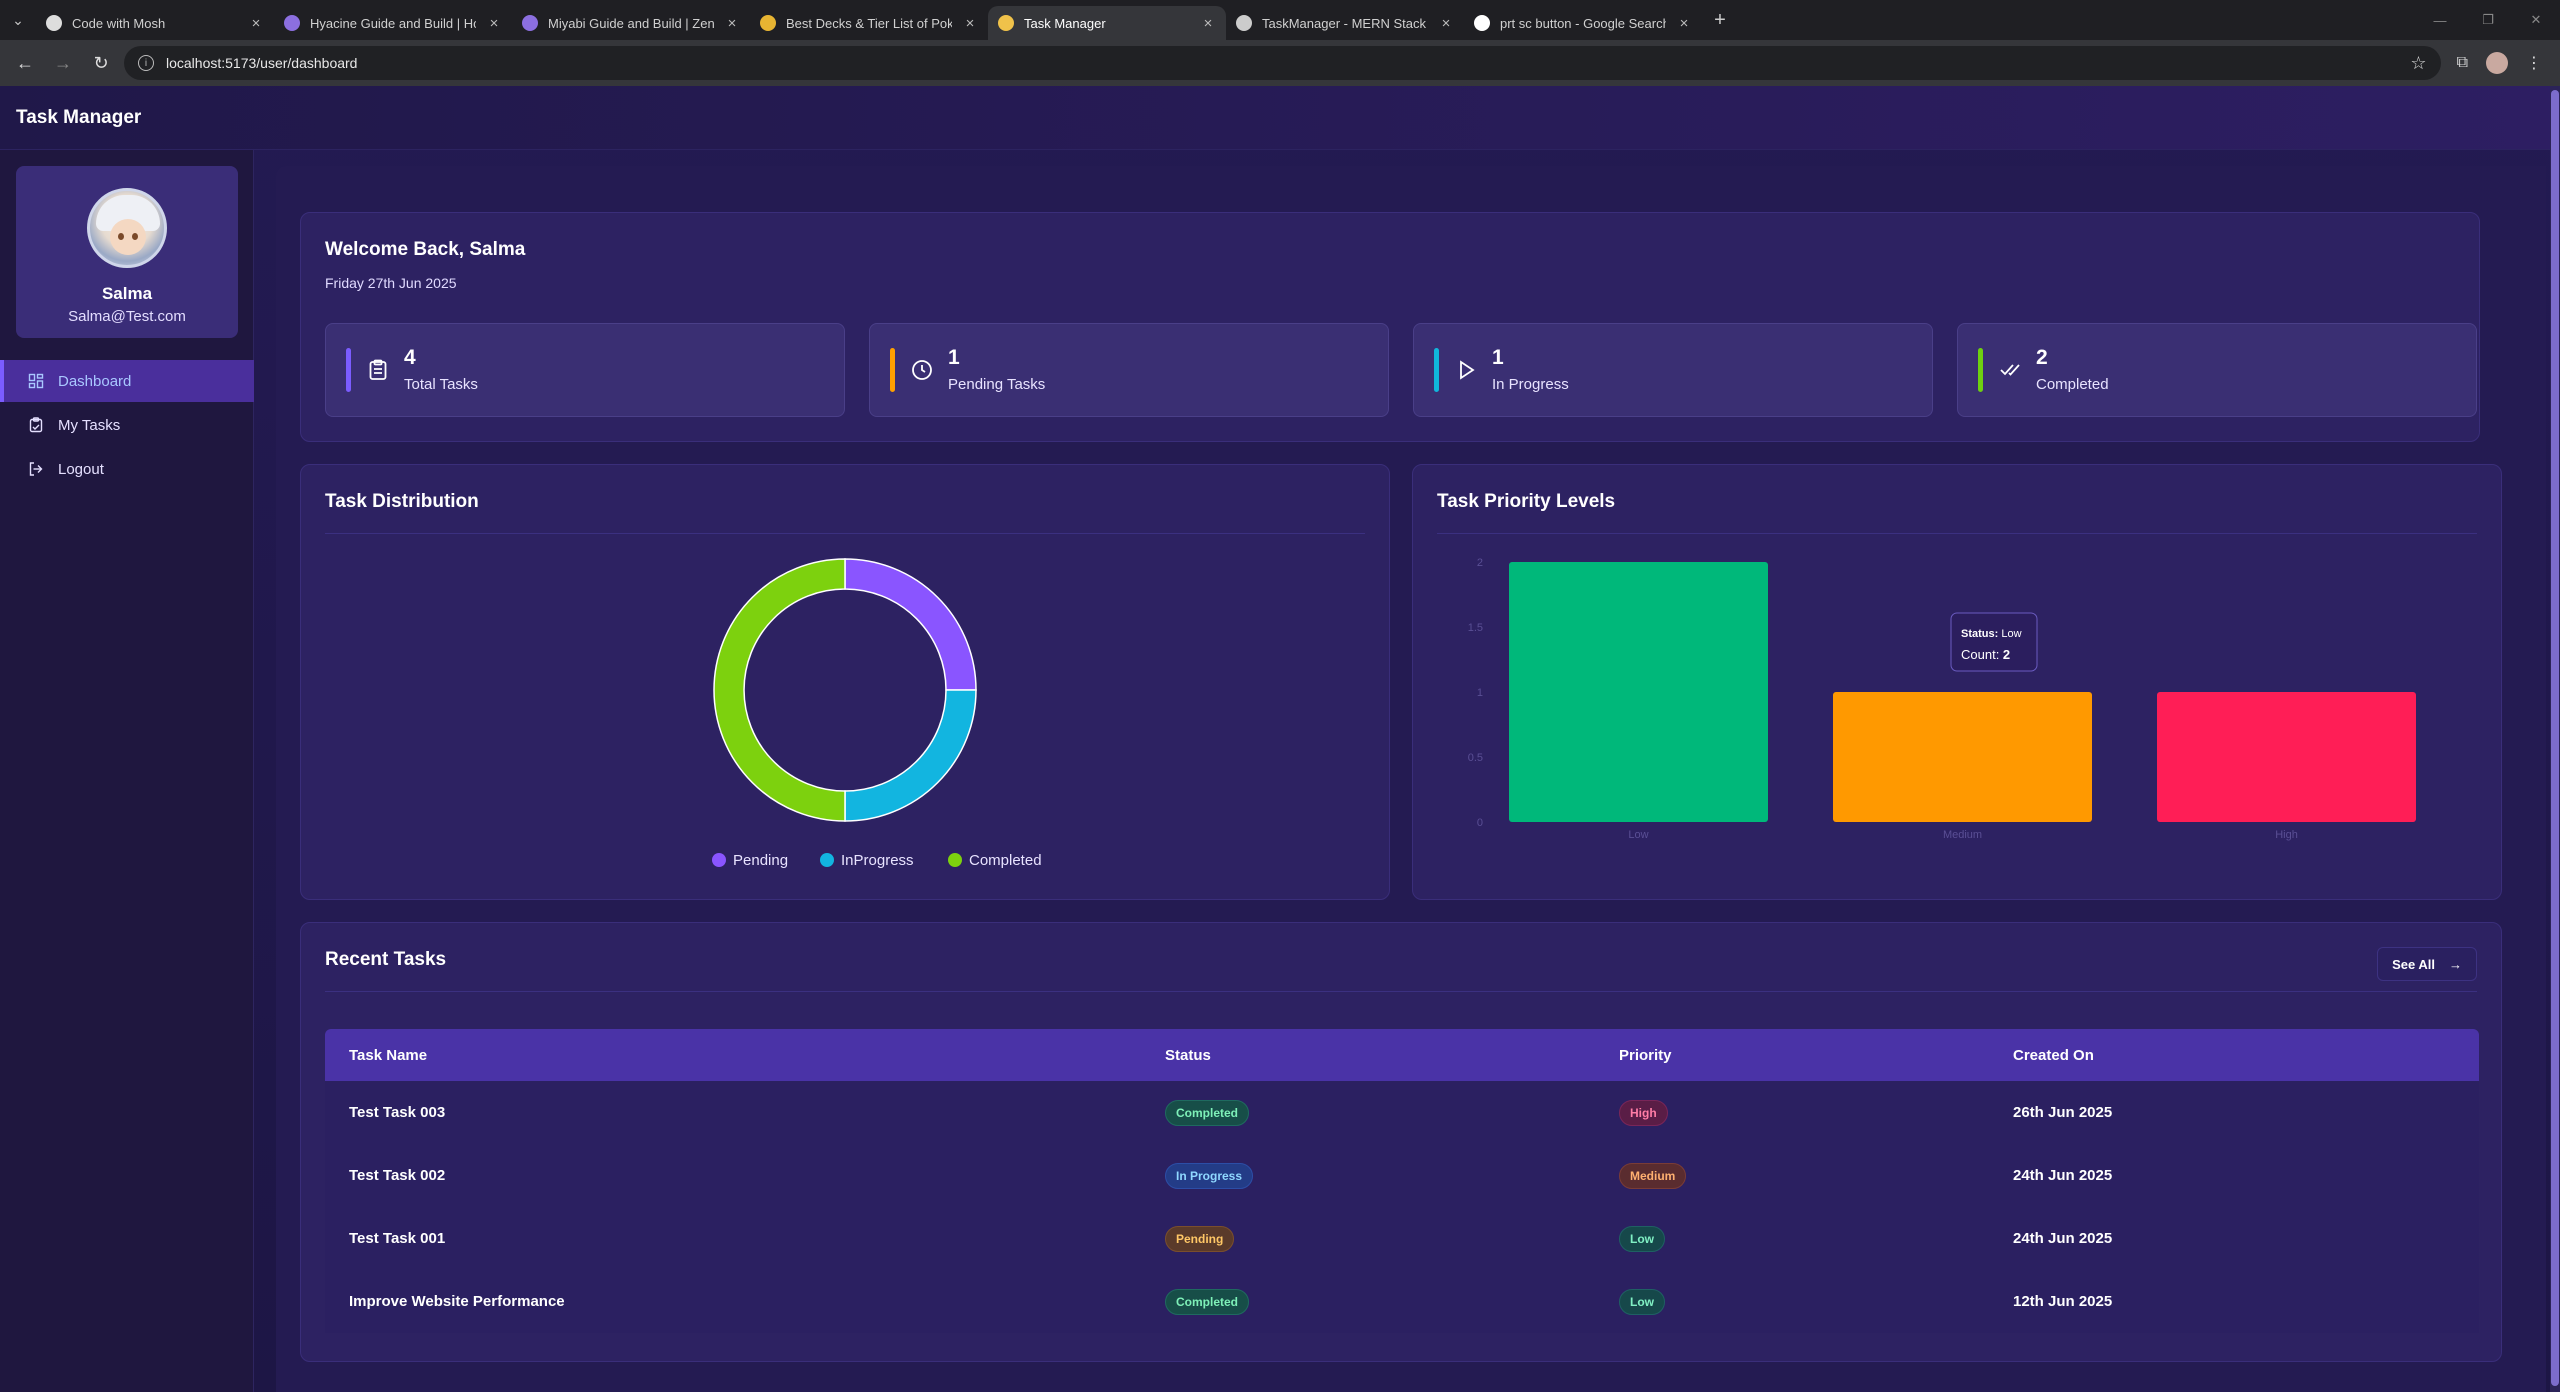  I want to click on donut-slice-pending, so click(910, 624).